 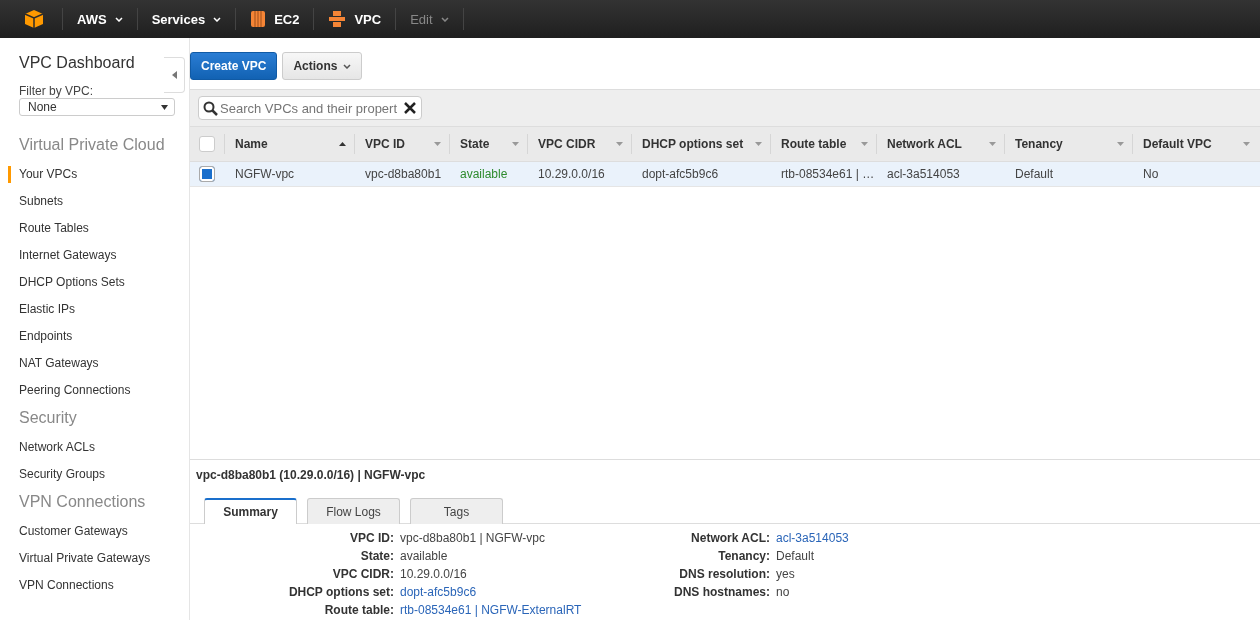 I want to click on network-icon, so click(x=337, y=19).